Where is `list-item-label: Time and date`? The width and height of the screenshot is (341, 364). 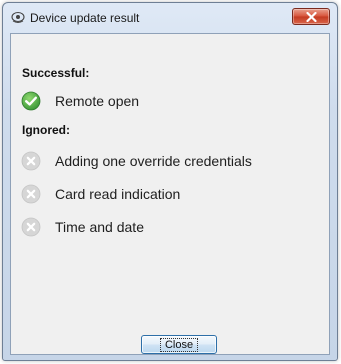 list-item-label: Time and date is located at coordinates (99, 227).